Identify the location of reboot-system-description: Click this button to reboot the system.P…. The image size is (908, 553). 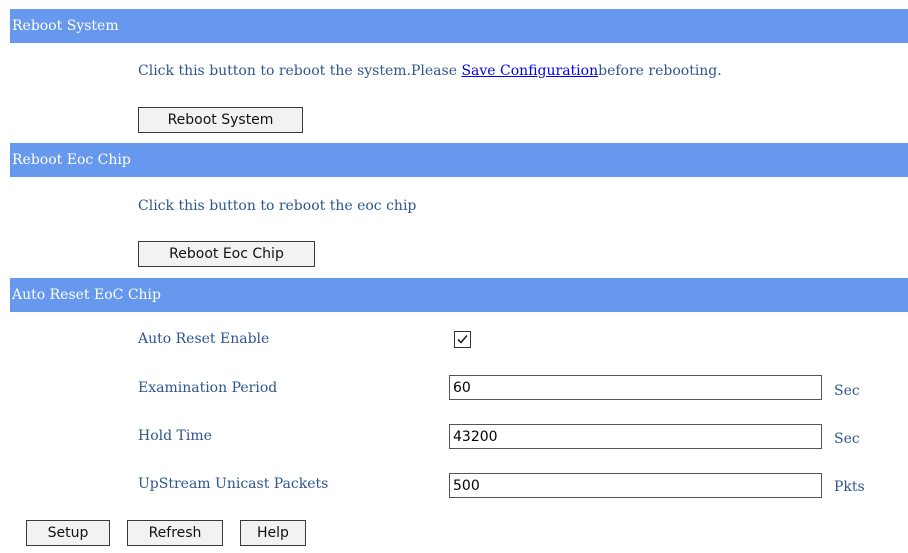
(430, 71).